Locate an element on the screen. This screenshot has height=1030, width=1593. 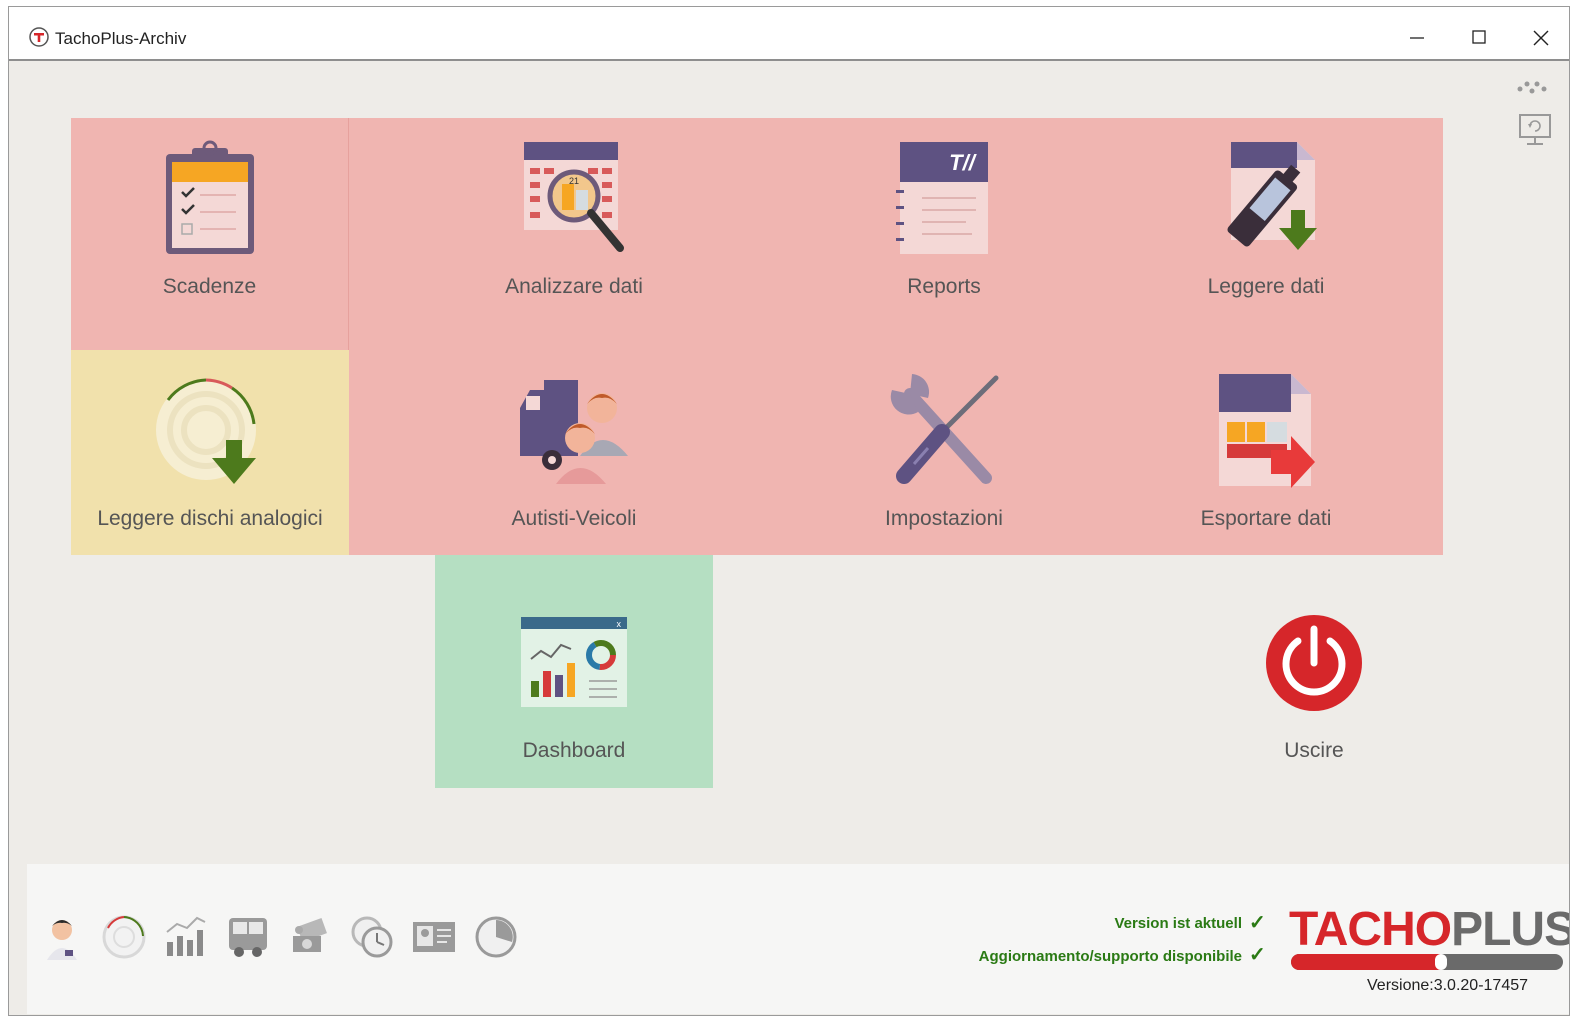
money-icon is located at coordinates (310, 937).